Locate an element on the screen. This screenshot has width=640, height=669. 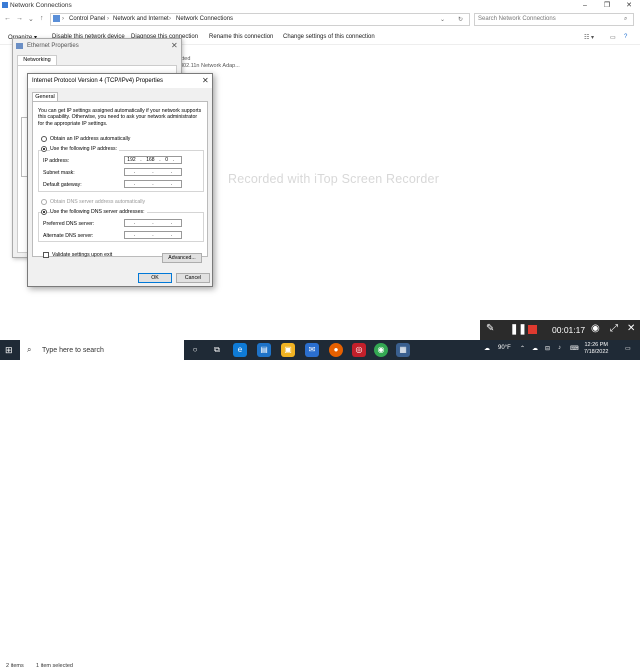
default-gateway-label: Default gateway: is located at coordinates (62, 185).